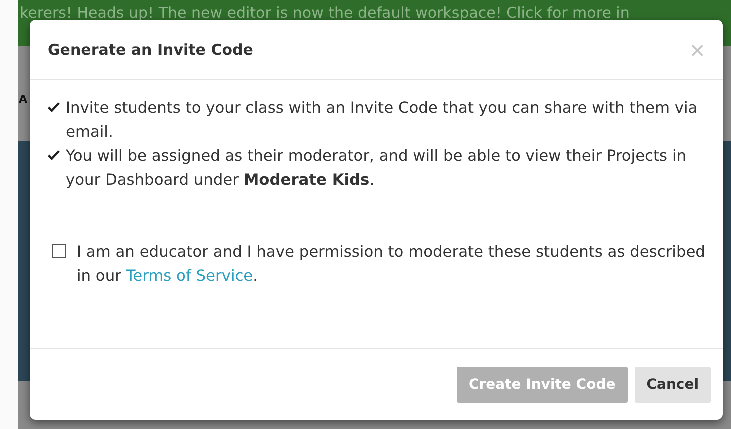  What do you see at coordinates (151, 49) in the screenshot?
I see `dialog-title: Generate an Invite Code` at bounding box center [151, 49].